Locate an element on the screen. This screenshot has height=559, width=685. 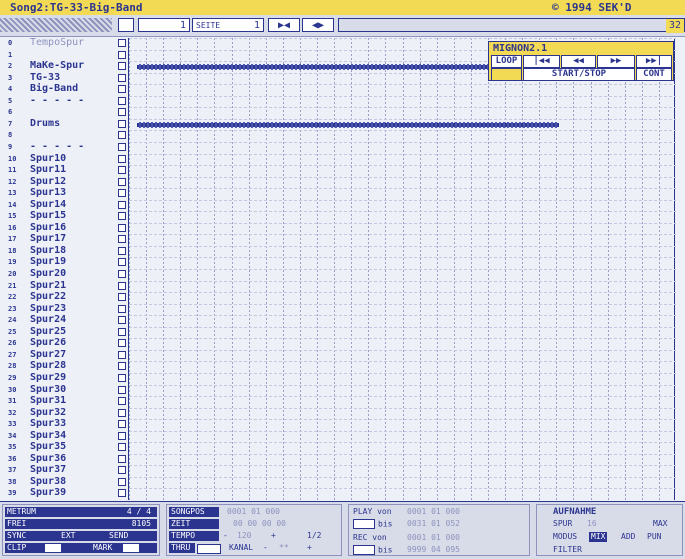
page-next-button: ◀▶ is located at coordinates (318, 25).